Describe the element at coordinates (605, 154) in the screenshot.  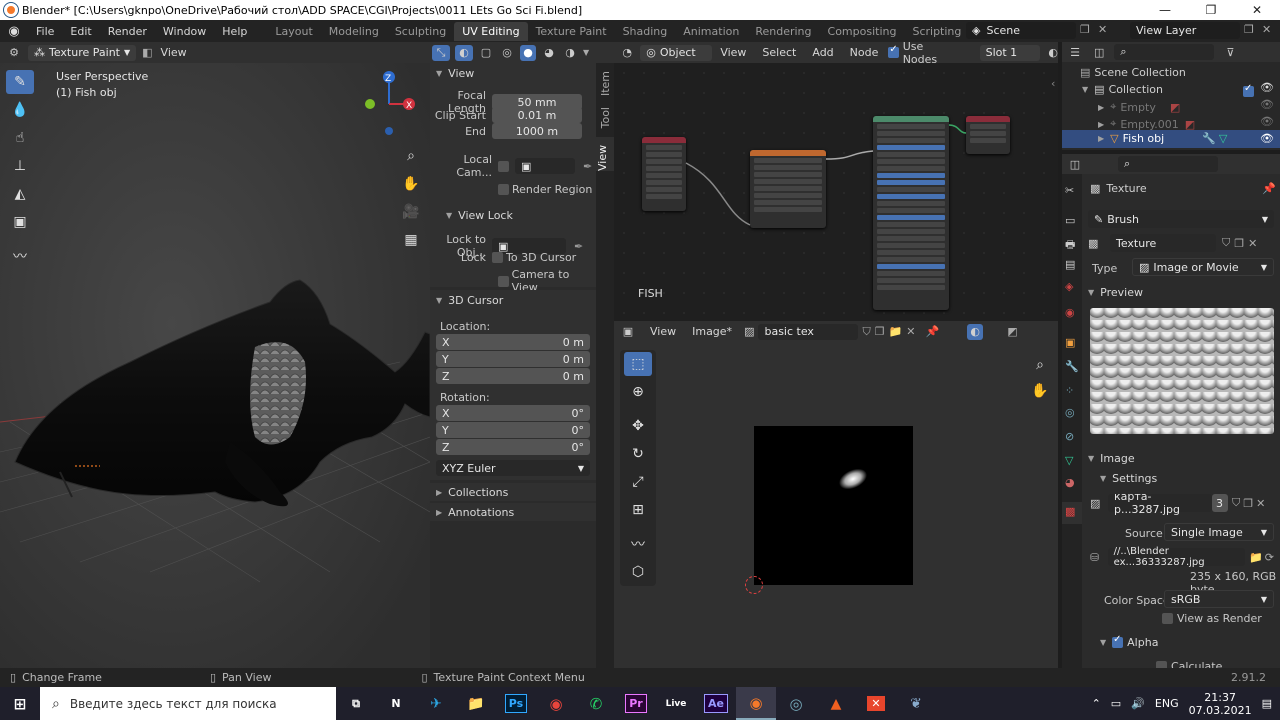
I see `tab-view: View` at that location.